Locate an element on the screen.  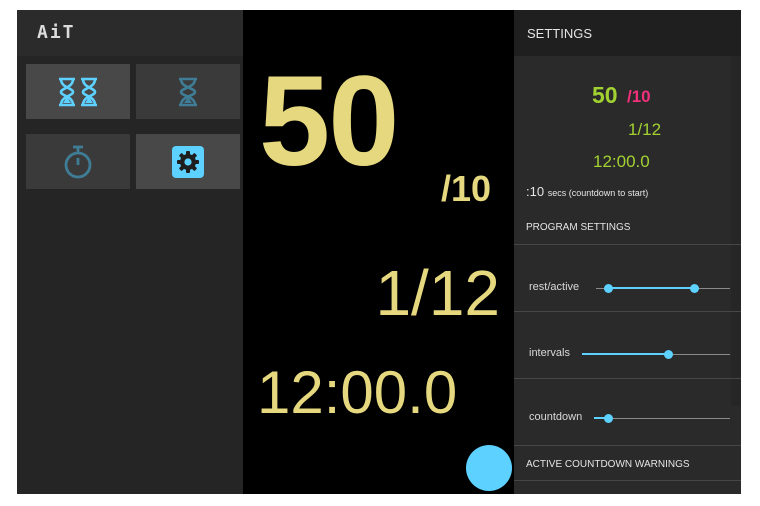
tile-settings is located at coordinates (188, 161).